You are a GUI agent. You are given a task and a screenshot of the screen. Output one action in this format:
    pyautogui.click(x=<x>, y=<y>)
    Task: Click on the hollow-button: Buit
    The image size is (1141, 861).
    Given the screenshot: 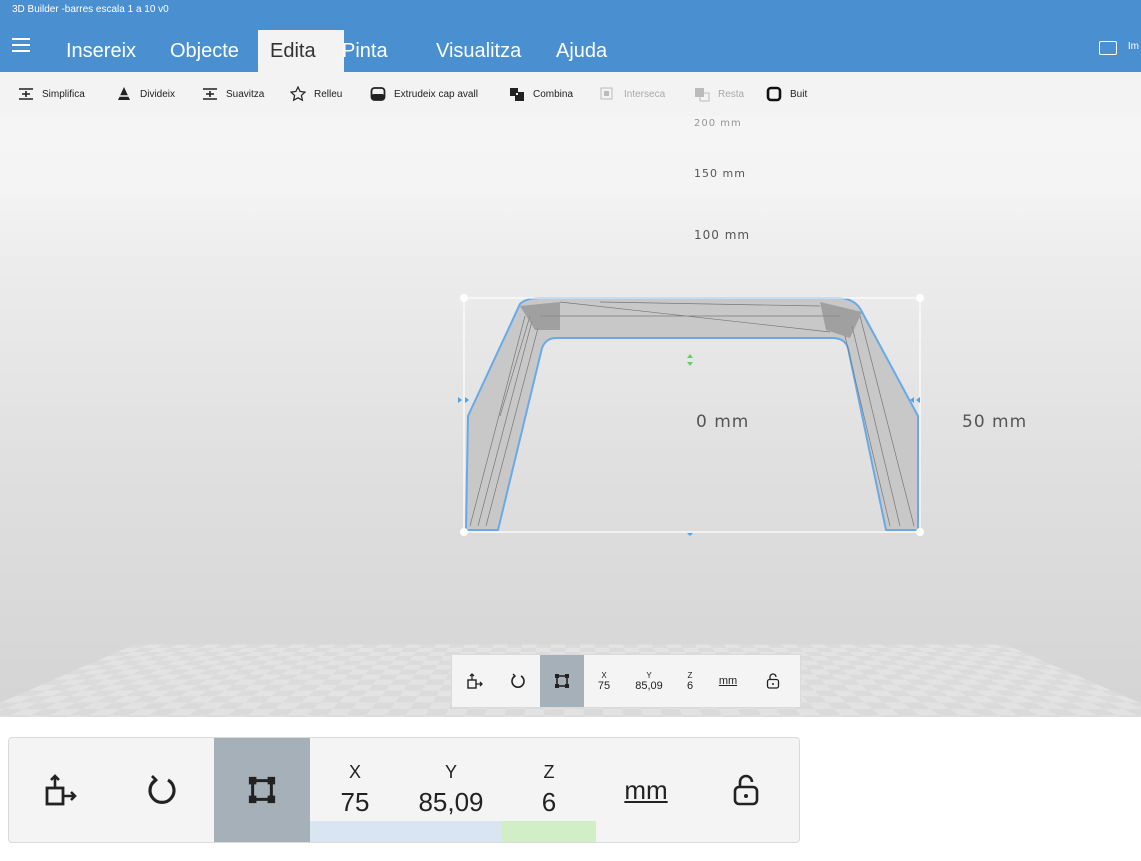 What is the action you would take?
    pyautogui.click(x=786, y=94)
    